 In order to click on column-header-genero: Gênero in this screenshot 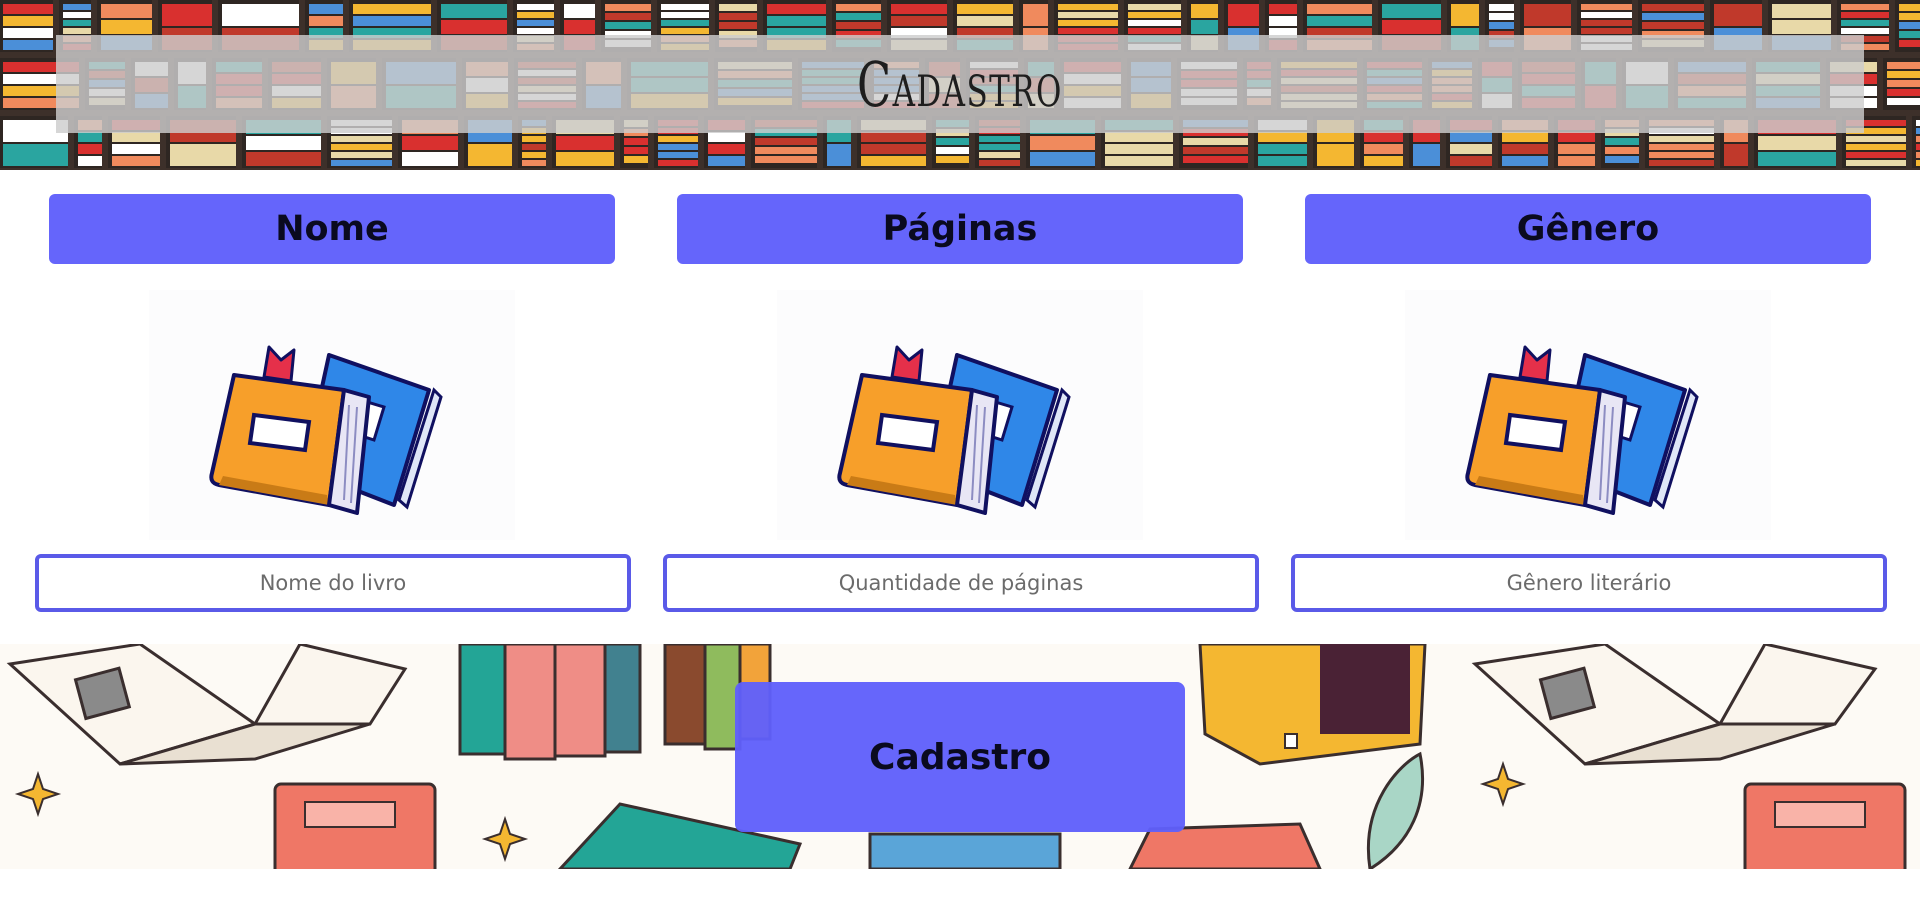, I will do `click(1588, 229)`.